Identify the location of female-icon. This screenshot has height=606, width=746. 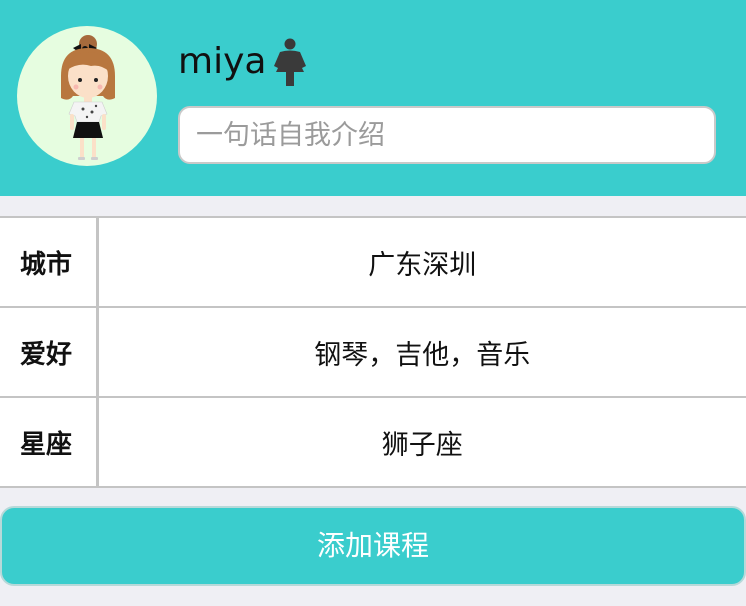
(290, 65).